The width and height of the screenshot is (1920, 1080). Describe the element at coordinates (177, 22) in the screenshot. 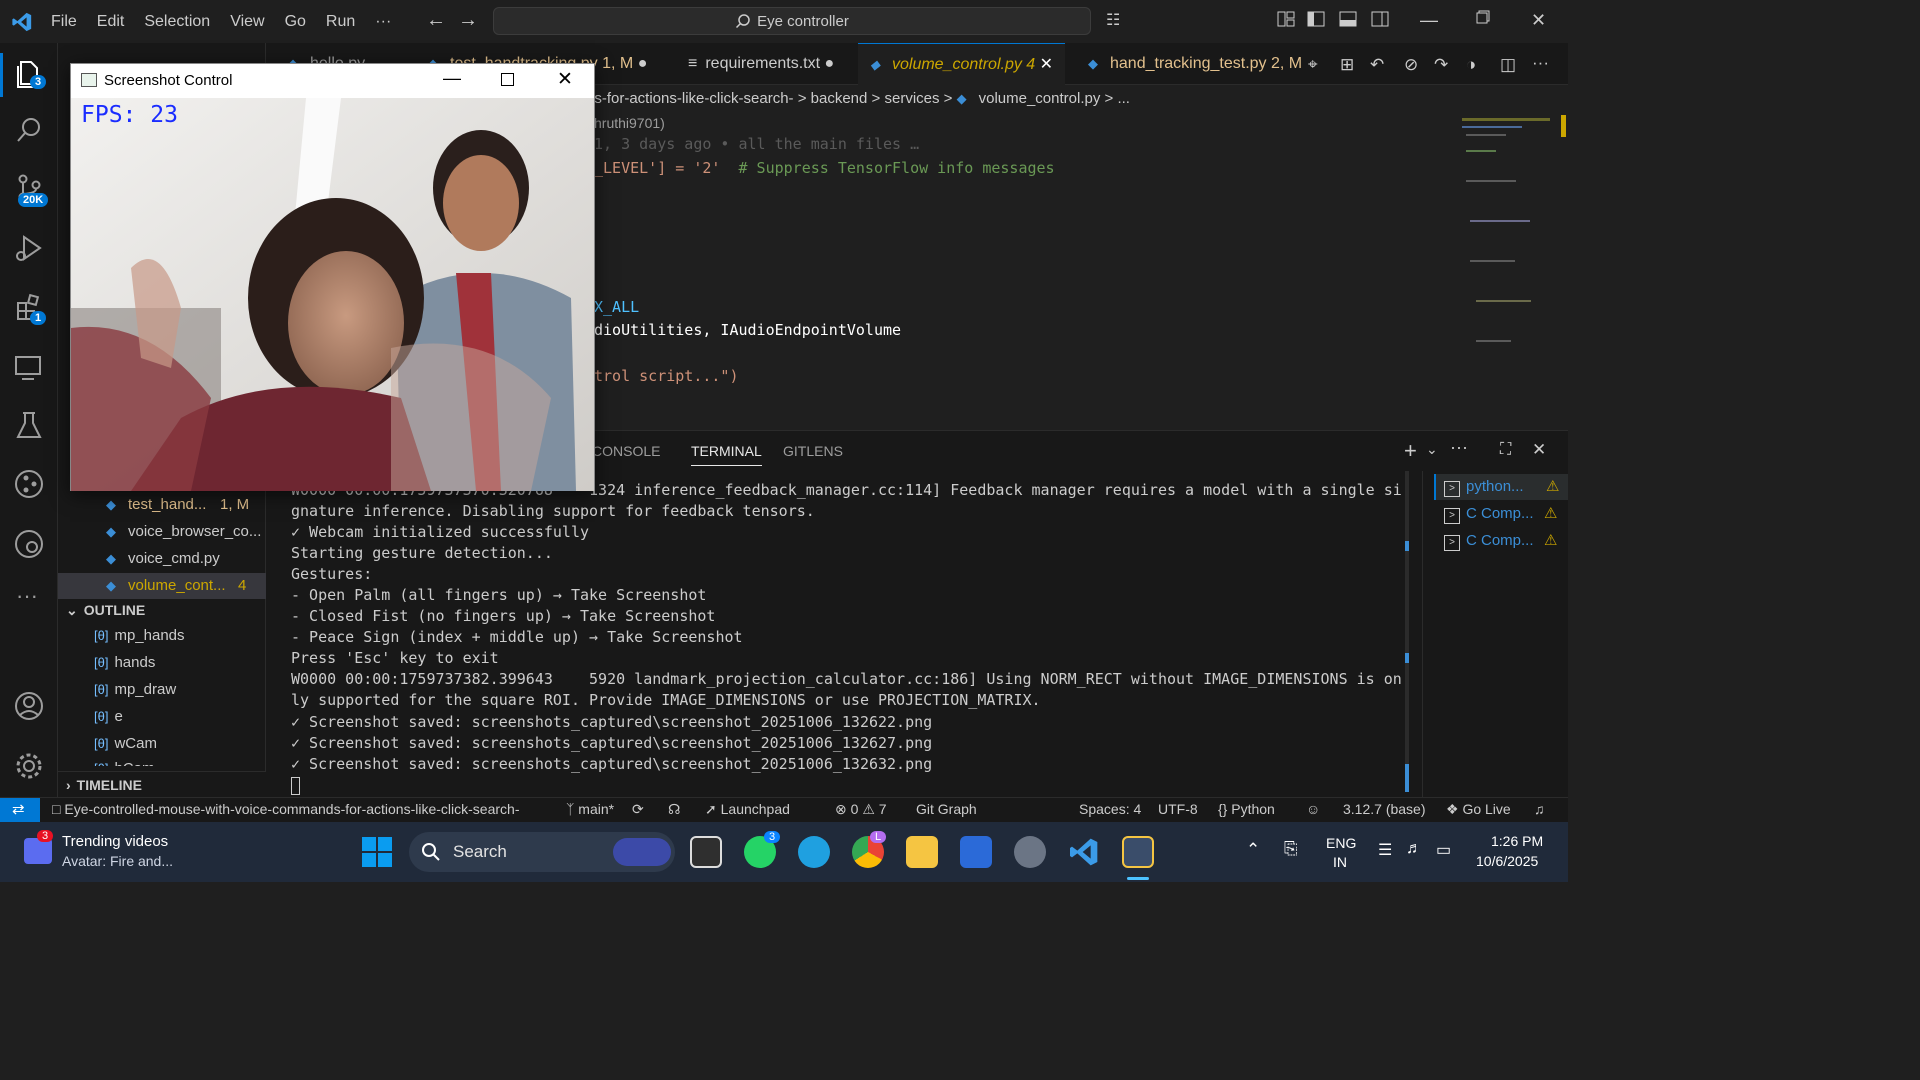

I see `menu-selection: Selection` at that location.